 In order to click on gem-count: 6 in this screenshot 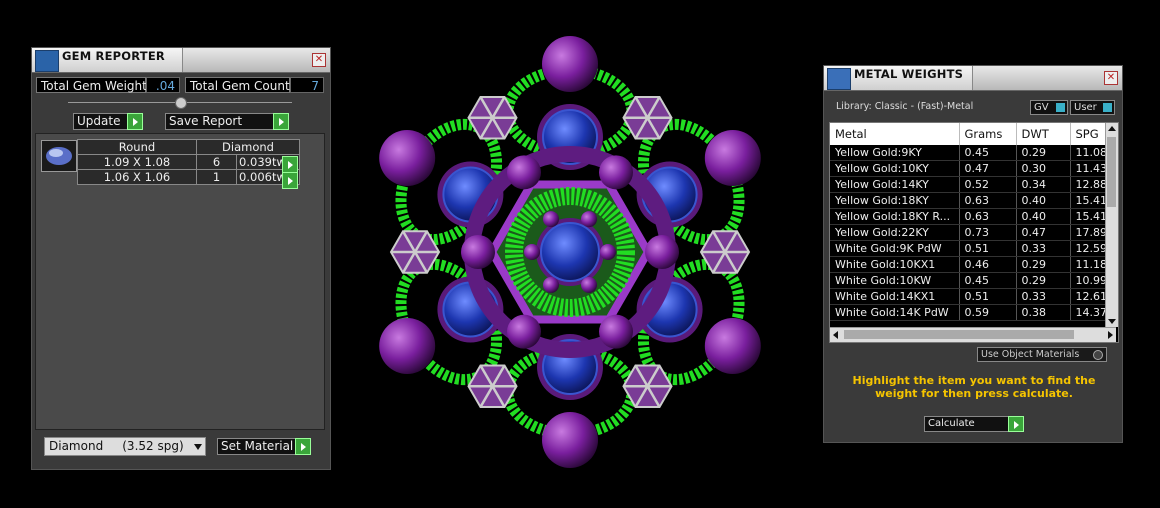, I will do `click(216, 162)`.